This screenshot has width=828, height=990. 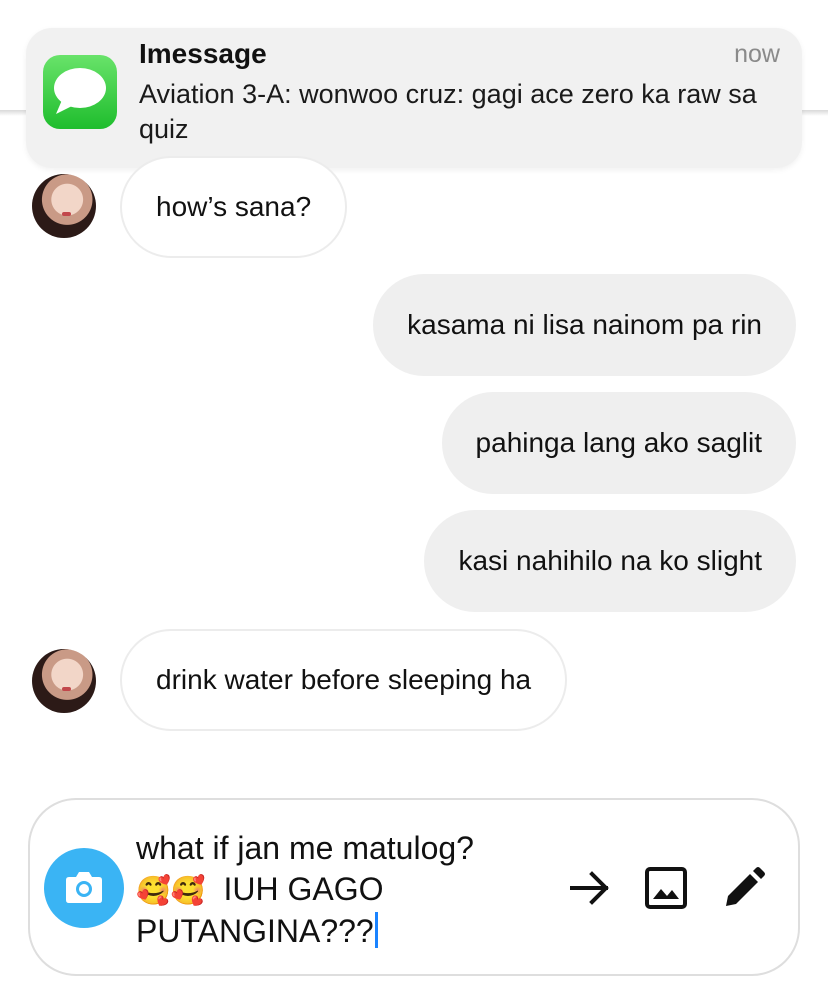 I want to click on messages-app-icon, so click(x=80, y=92).